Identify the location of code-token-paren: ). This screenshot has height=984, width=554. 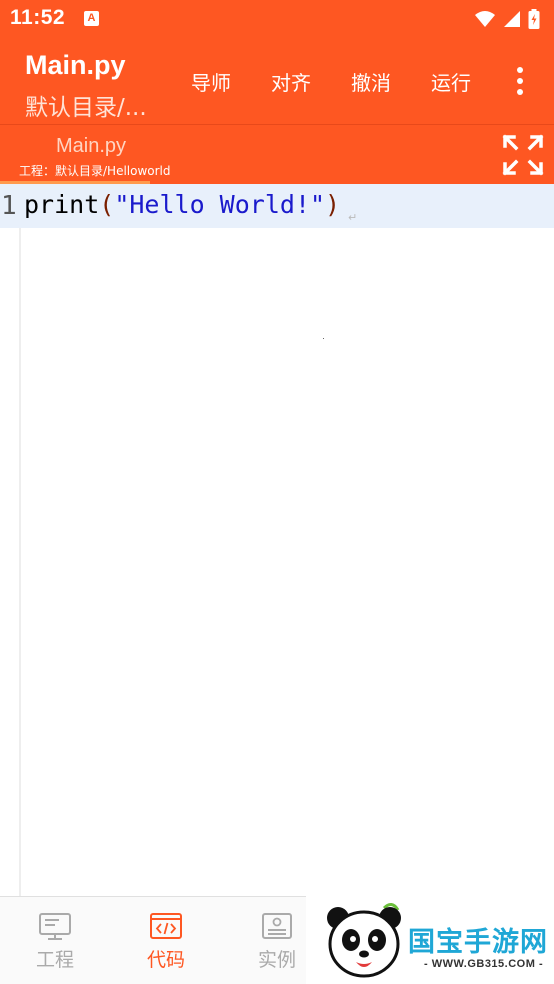
(333, 204).